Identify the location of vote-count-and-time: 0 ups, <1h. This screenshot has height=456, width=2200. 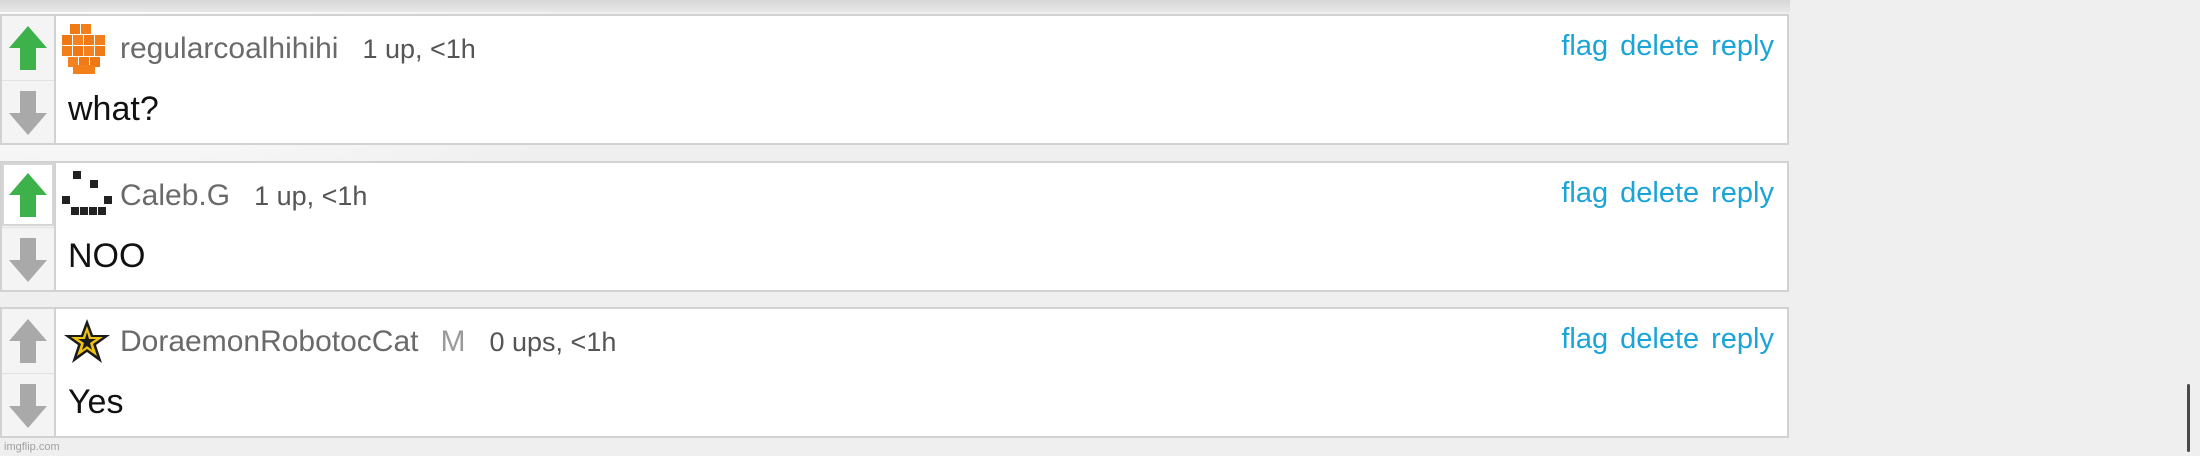
(553, 341).